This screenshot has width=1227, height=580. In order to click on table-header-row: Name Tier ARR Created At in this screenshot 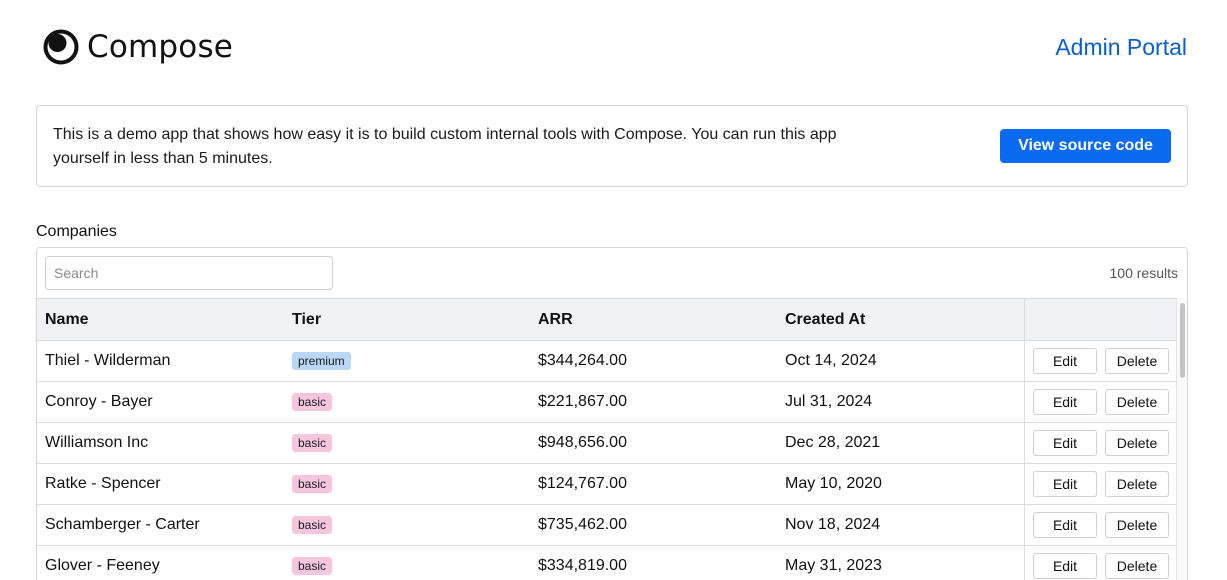, I will do `click(607, 319)`.